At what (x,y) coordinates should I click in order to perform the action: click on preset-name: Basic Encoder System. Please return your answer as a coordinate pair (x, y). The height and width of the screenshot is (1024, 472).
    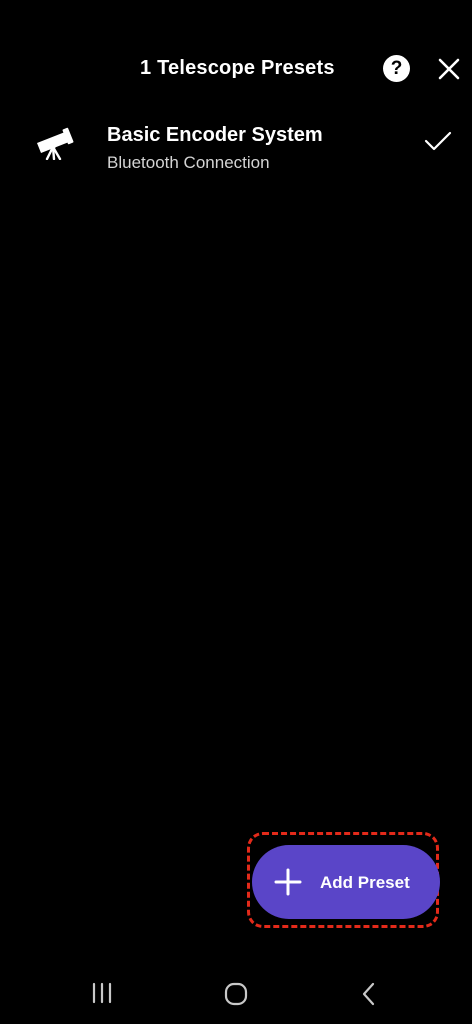
    Looking at the image, I should click on (215, 135).